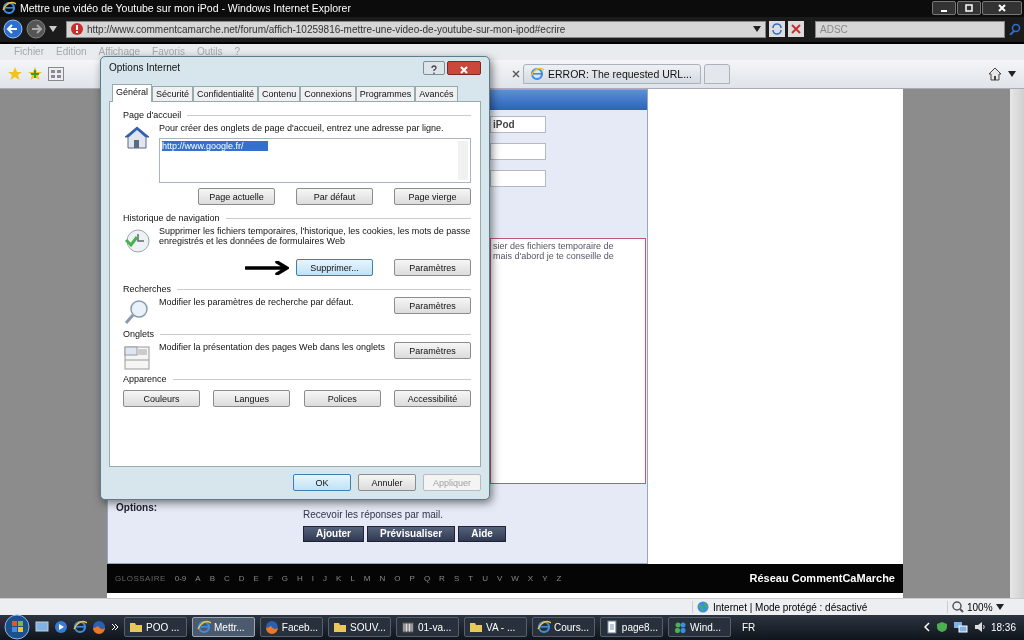 The height and width of the screenshot is (640, 1024). What do you see at coordinates (499, 578) in the screenshot?
I see `glossary-link: V` at bounding box center [499, 578].